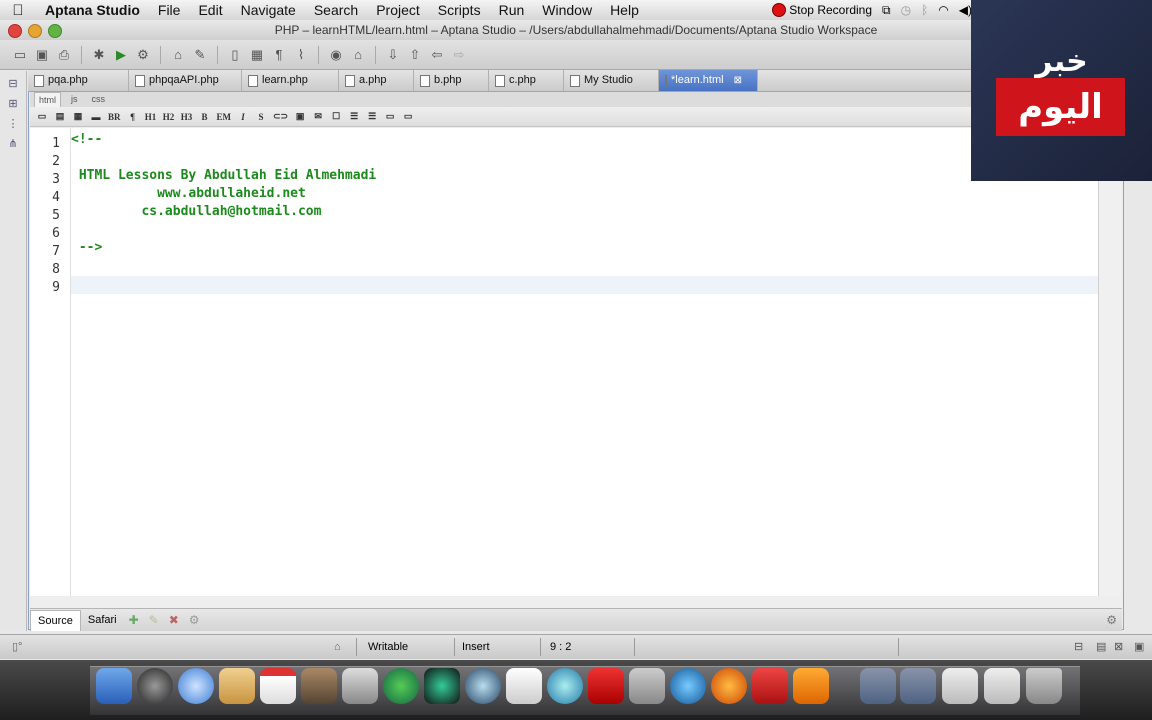 This screenshot has height=720, width=1152. I want to click on paragraph-icon: ¶, so click(279, 55).